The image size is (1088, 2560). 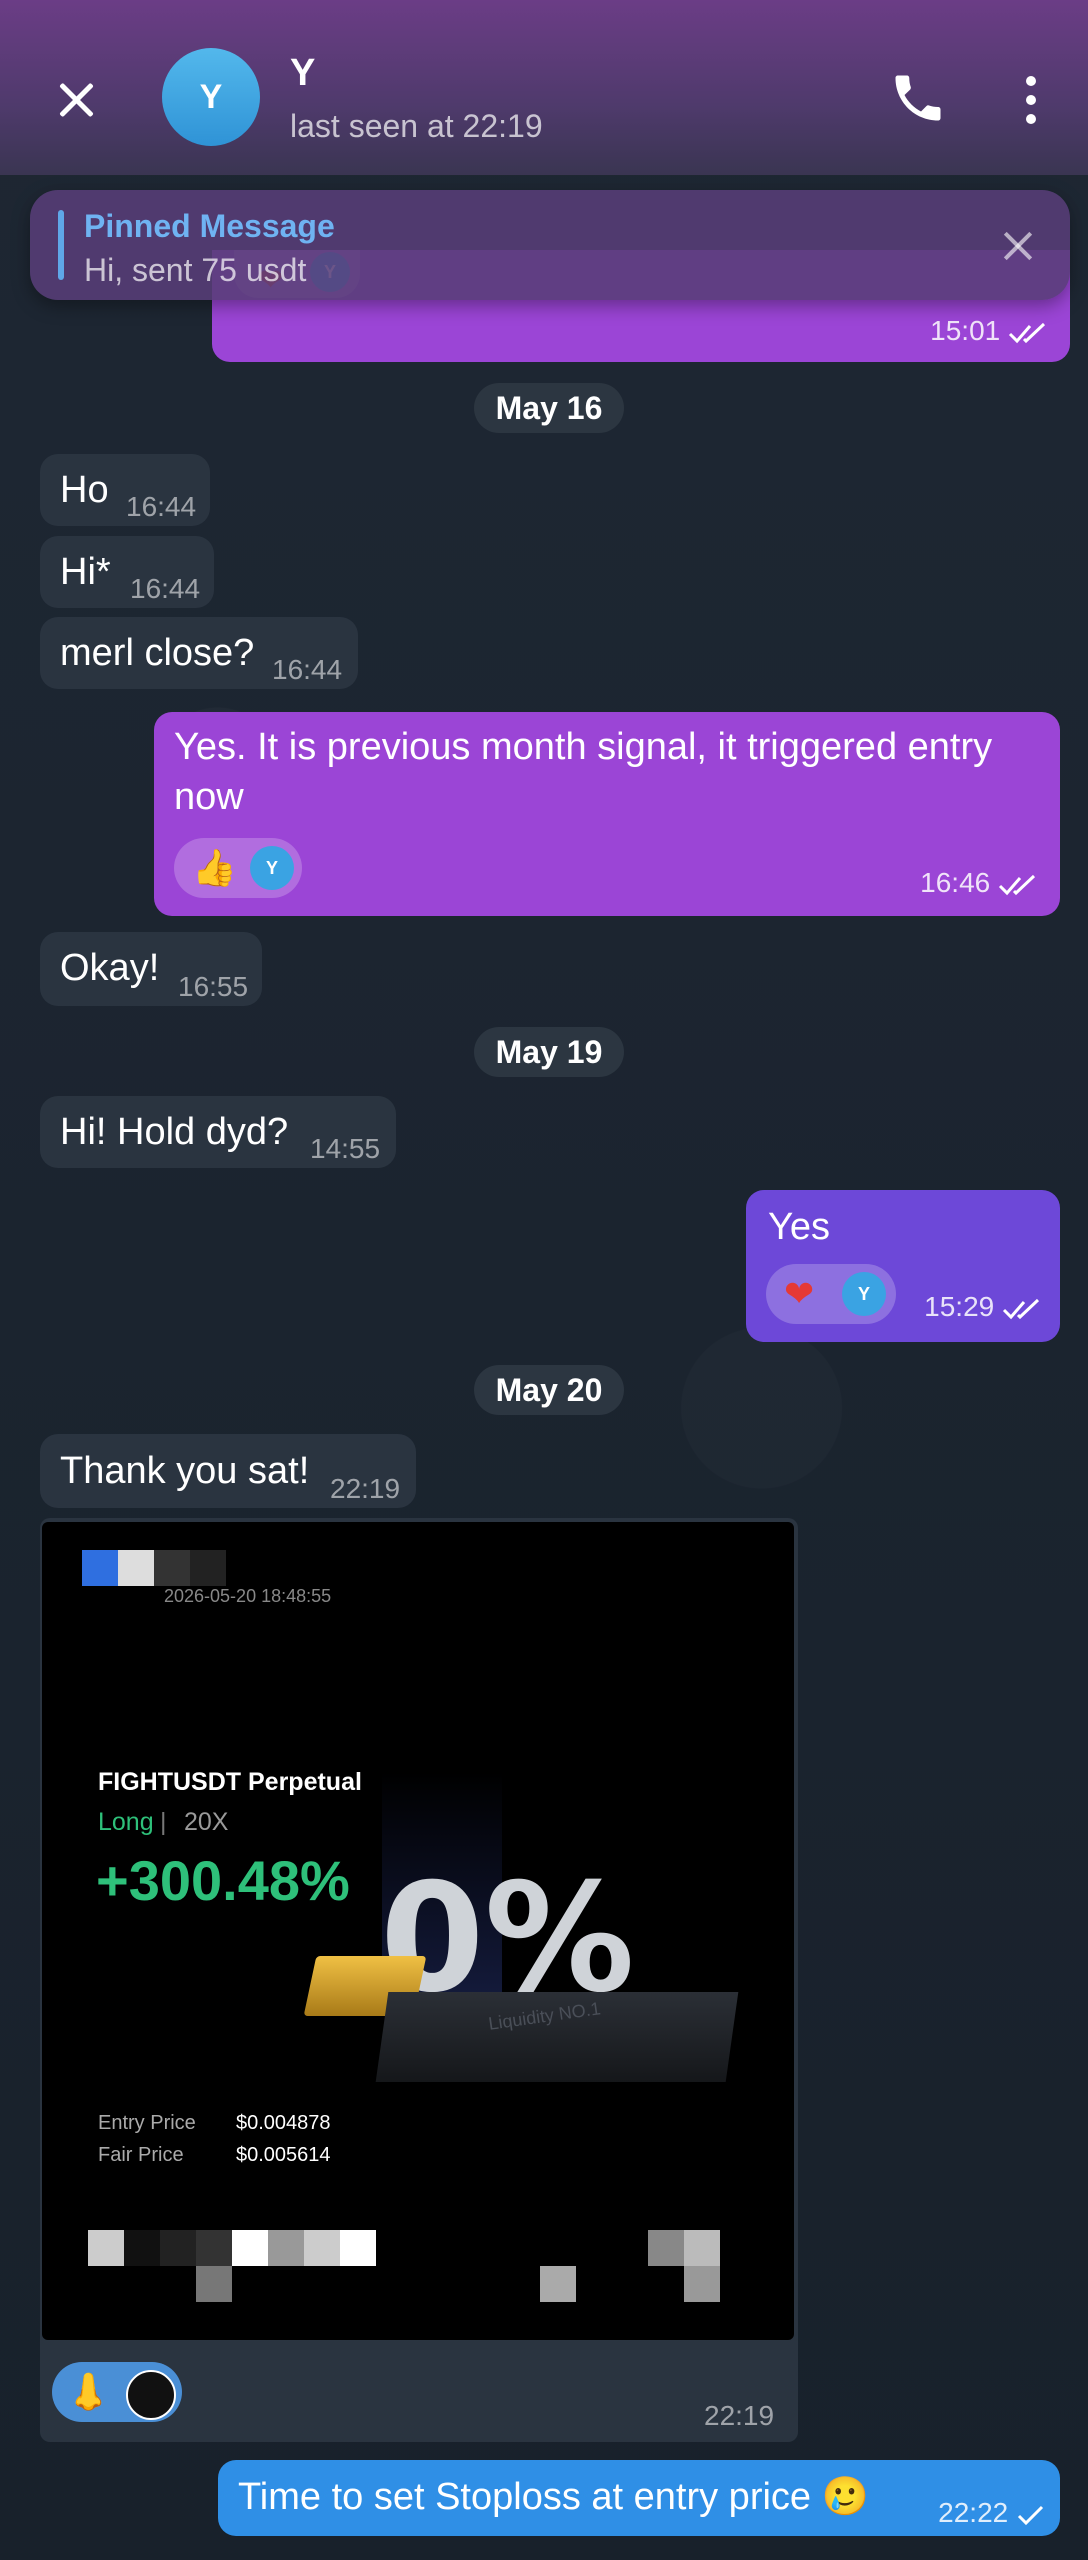 I want to click on trade-leverage: 20X, so click(x=206, y=1822).